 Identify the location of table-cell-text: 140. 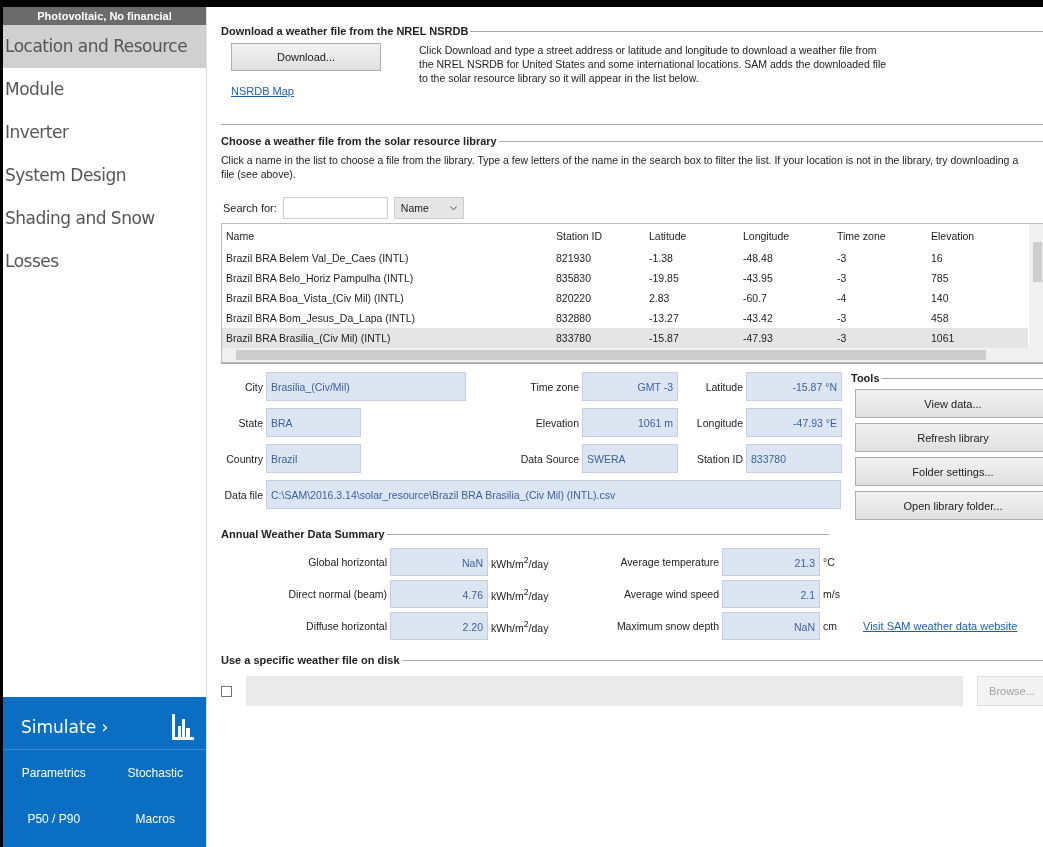
(940, 298).